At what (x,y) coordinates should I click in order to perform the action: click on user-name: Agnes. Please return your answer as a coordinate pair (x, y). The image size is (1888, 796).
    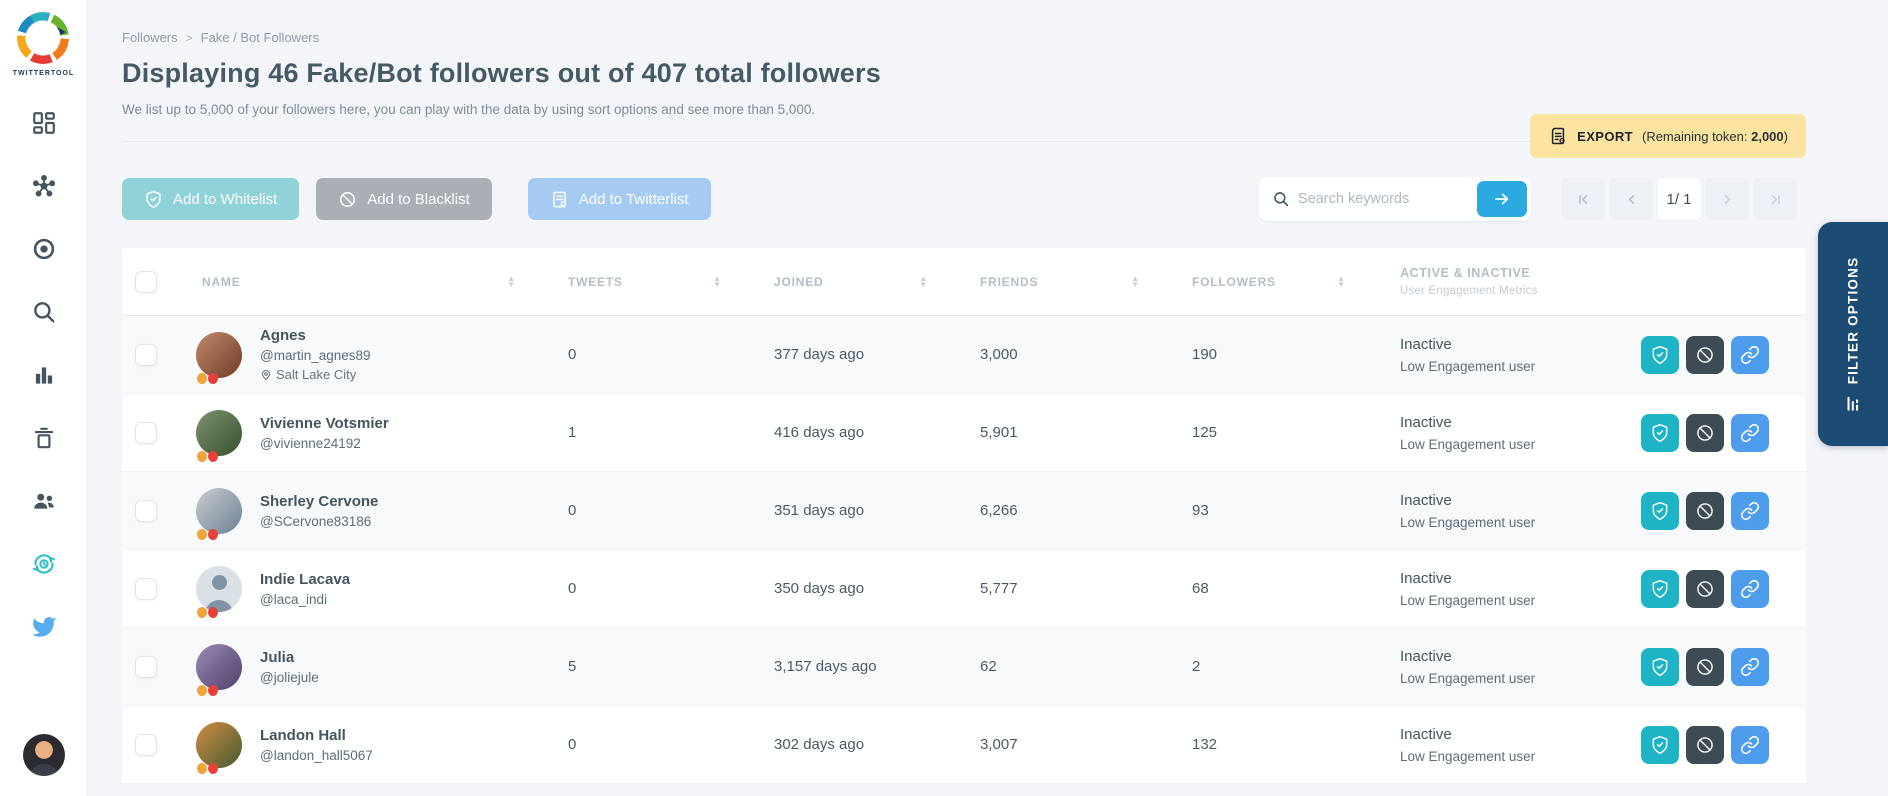
    Looking at the image, I should click on (315, 335).